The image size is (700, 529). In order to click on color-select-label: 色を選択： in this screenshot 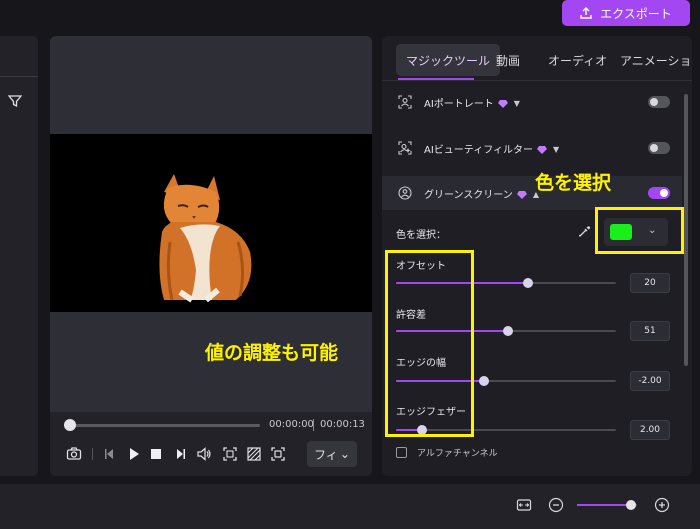, I will do `click(421, 235)`.